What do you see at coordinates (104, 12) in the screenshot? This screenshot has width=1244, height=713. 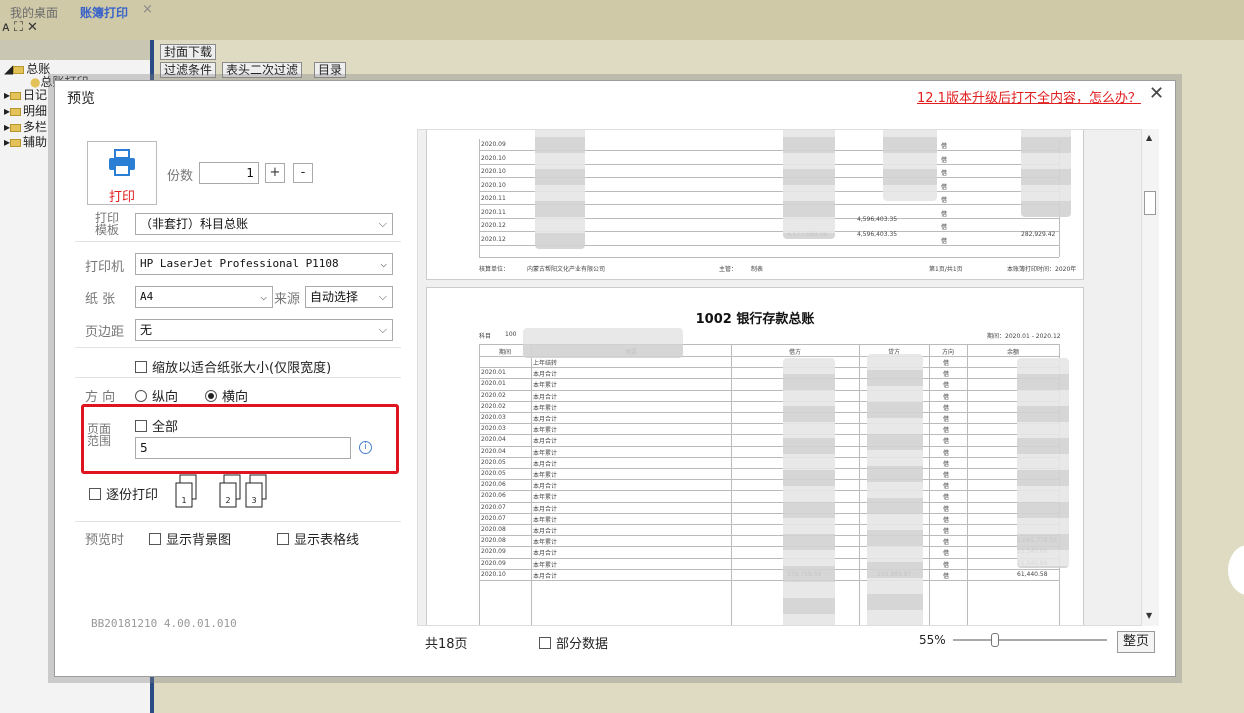 I see `tab-ledger-print: 账簿打印` at bounding box center [104, 12].